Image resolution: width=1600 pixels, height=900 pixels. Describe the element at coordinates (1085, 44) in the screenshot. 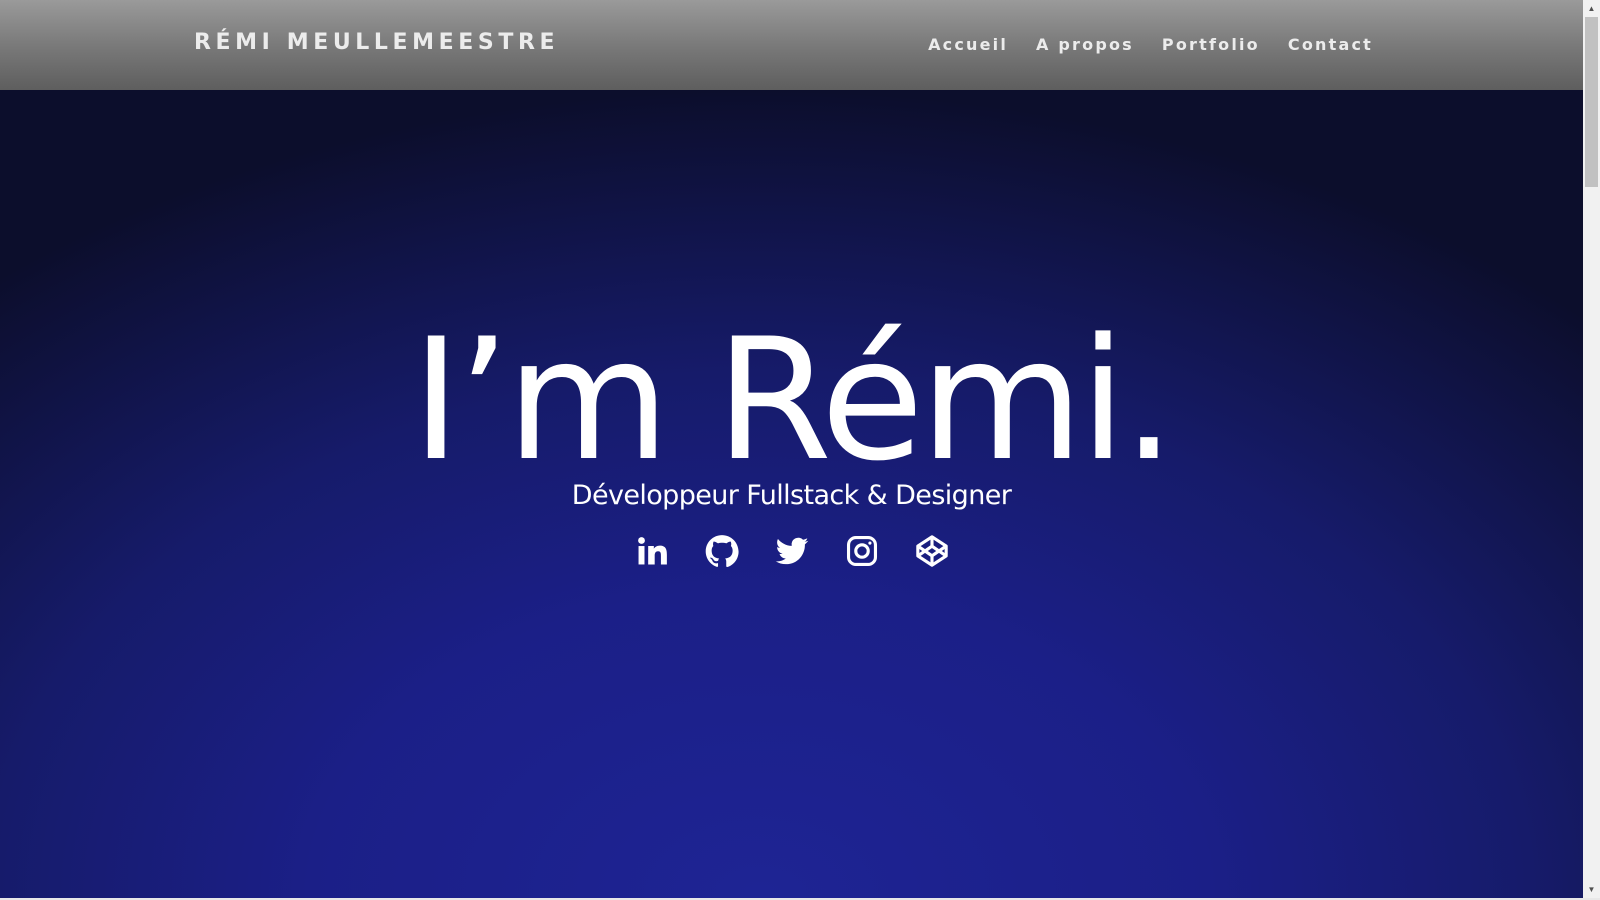

I see `nav-a-propos: A propos` at that location.